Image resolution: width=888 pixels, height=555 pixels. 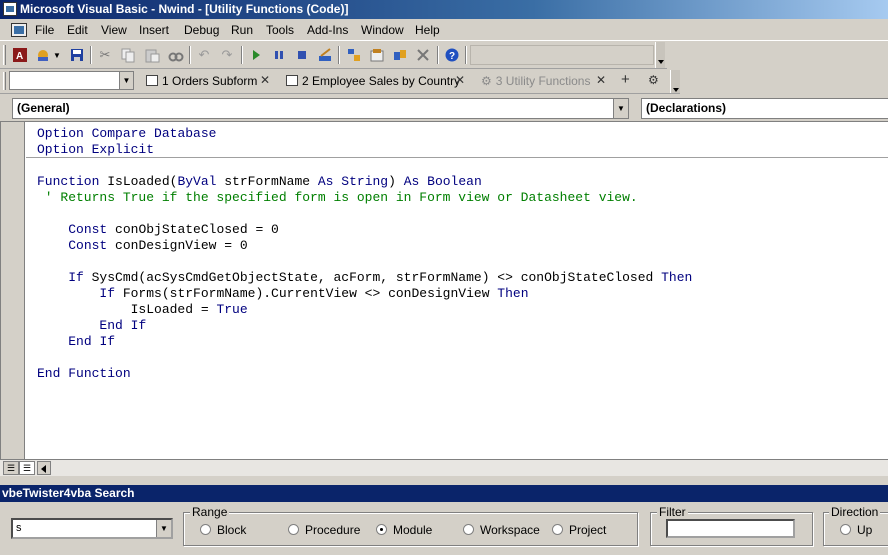 I want to click on menu-run: Run, so click(x=242, y=30).